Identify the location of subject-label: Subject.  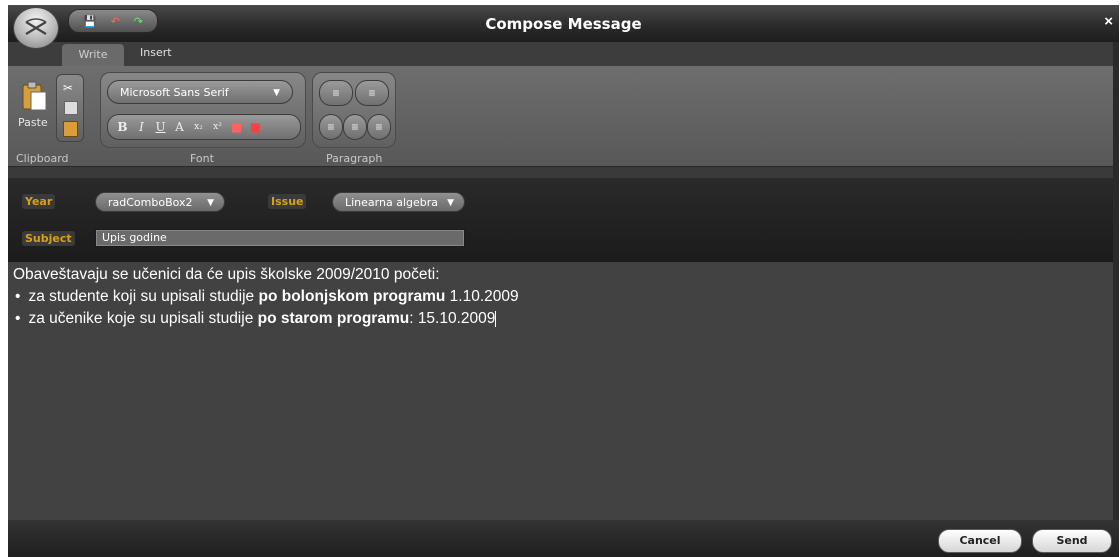
(48, 238).